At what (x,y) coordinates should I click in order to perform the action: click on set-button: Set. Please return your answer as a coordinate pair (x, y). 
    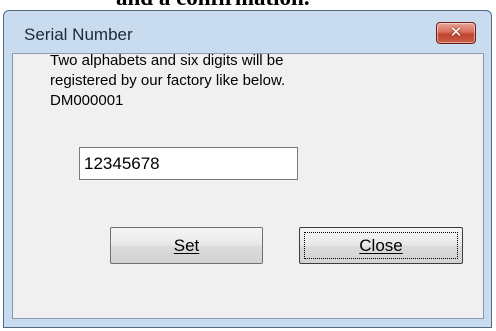
    Looking at the image, I should click on (186, 245).